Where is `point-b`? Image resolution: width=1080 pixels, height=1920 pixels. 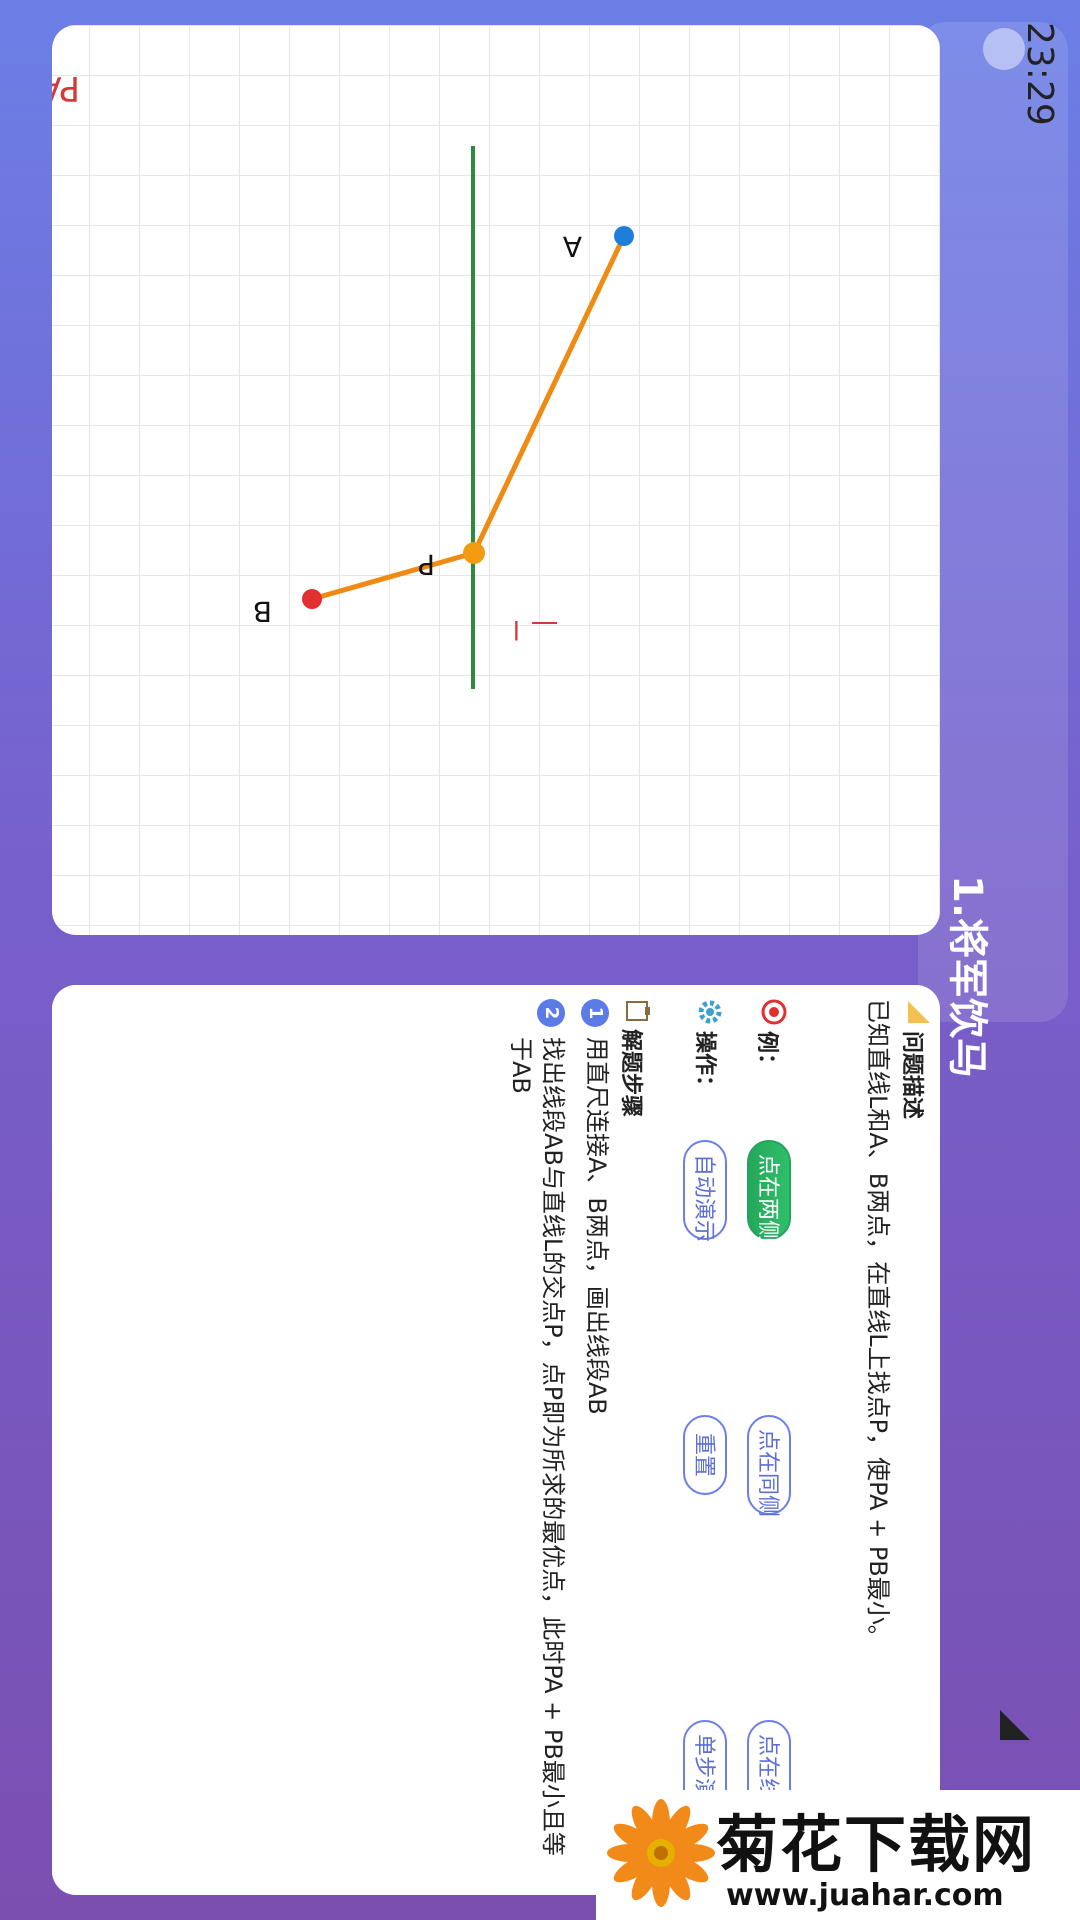
point-b is located at coordinates (312, 599).